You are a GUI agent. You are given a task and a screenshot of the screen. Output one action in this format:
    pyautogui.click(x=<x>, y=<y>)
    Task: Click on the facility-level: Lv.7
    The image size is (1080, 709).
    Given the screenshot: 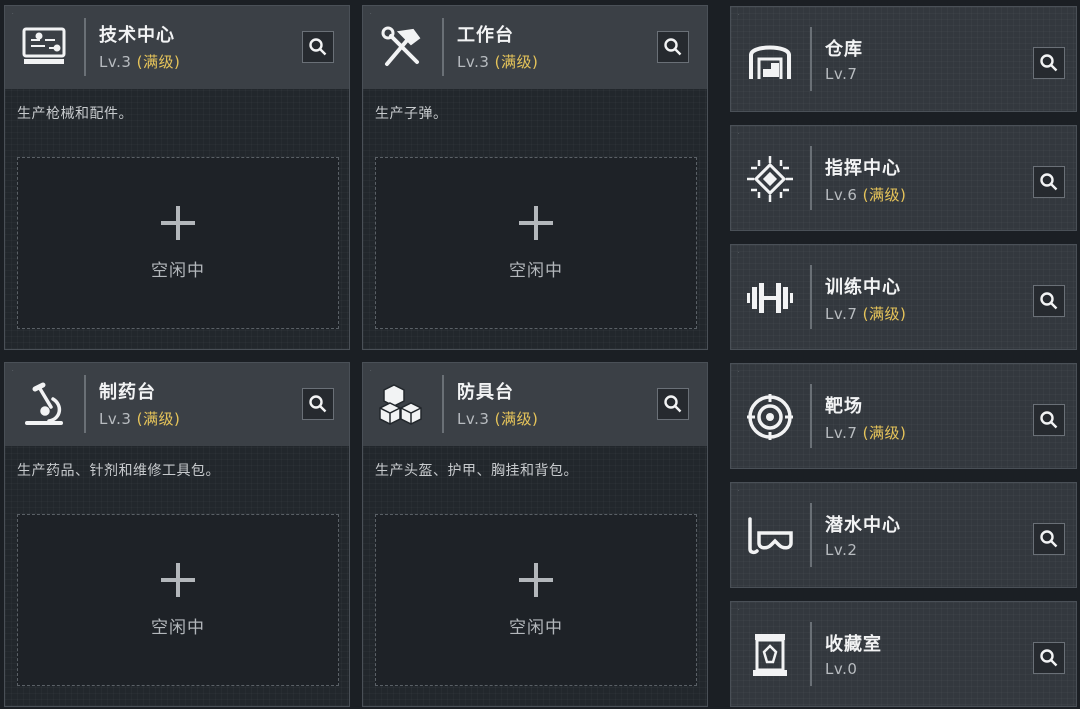 What is the action you would take?
    pyautogui.click(x=841, y=74)
    